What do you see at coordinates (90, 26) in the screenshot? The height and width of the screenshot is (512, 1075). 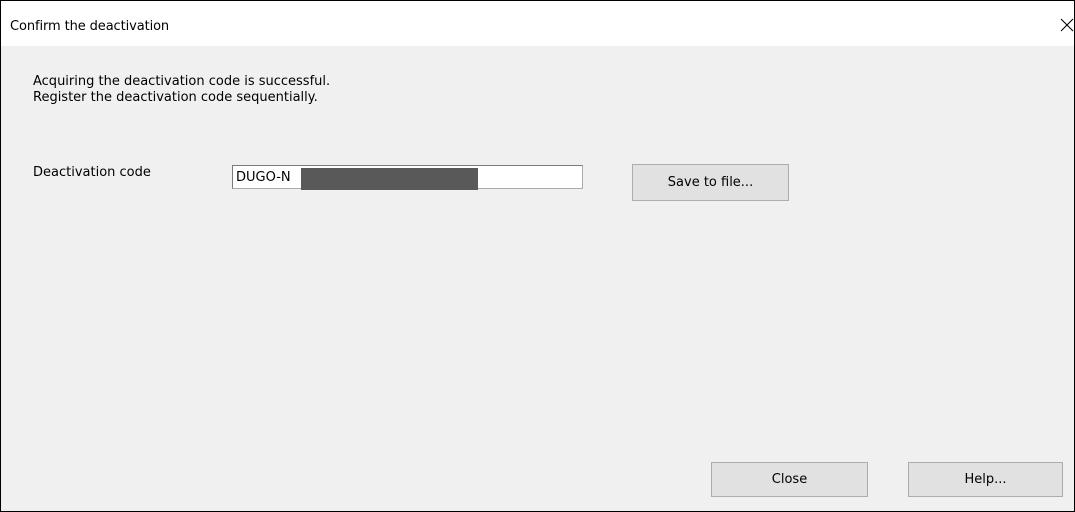 I see `dialog-title: Confirm the deactivation` at bounding box center [90, 26].